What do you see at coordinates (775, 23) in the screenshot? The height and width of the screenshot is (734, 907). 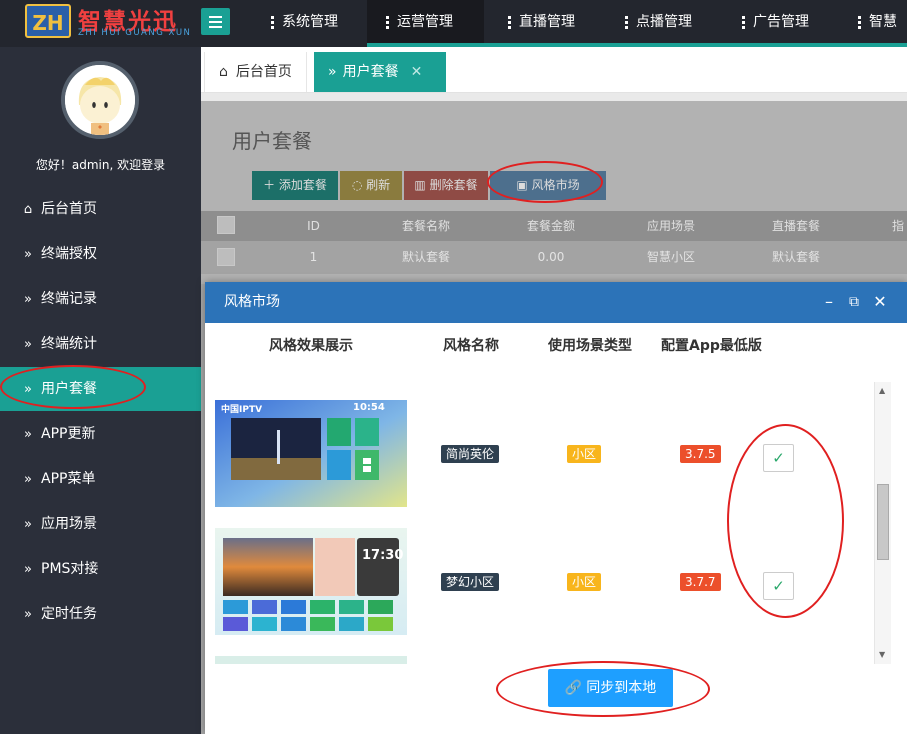 I see `nav-item-ads: 广告管理` at bounding box center [775, 23].